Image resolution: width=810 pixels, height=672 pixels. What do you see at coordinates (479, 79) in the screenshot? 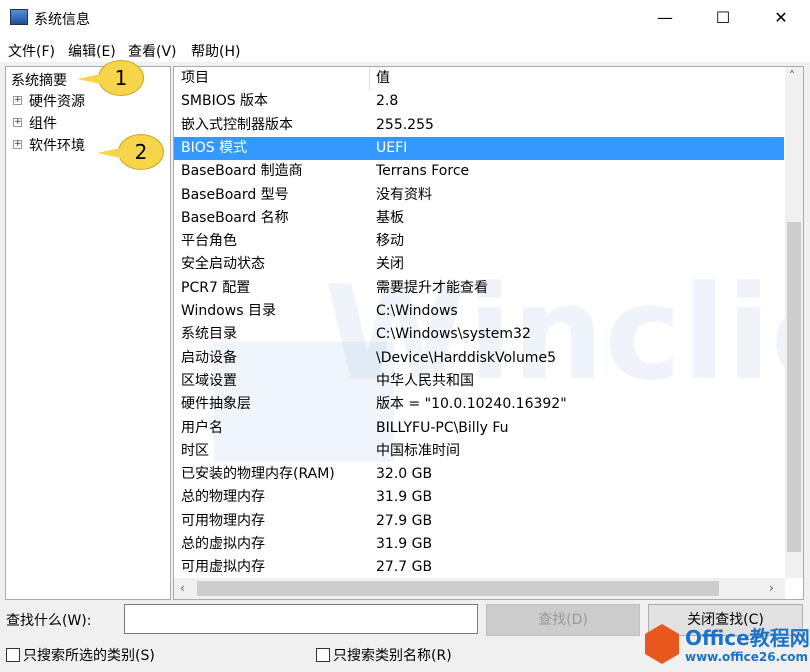
I see `list-header: 项目 值` at bounding box center [479, 79].